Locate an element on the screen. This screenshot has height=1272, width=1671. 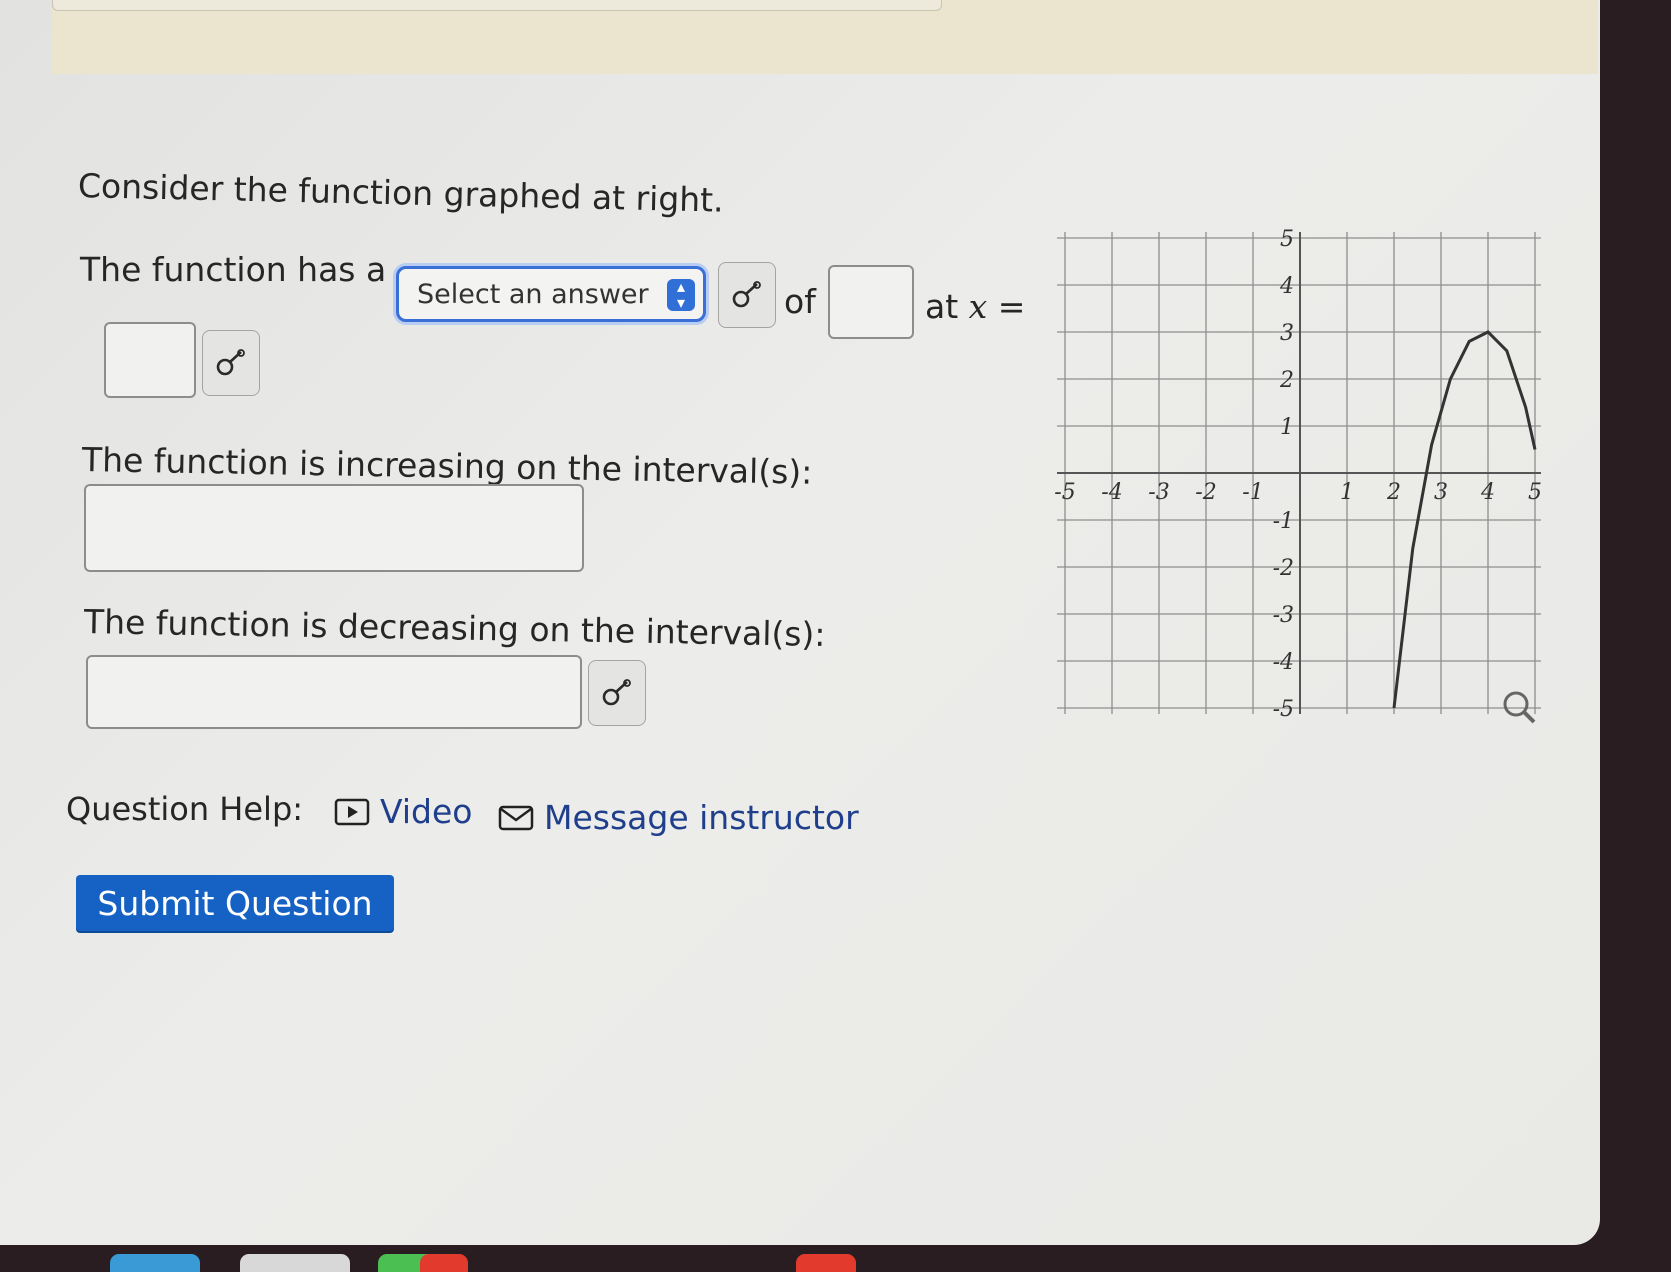
play-icon is located at coordinates (352, 811).